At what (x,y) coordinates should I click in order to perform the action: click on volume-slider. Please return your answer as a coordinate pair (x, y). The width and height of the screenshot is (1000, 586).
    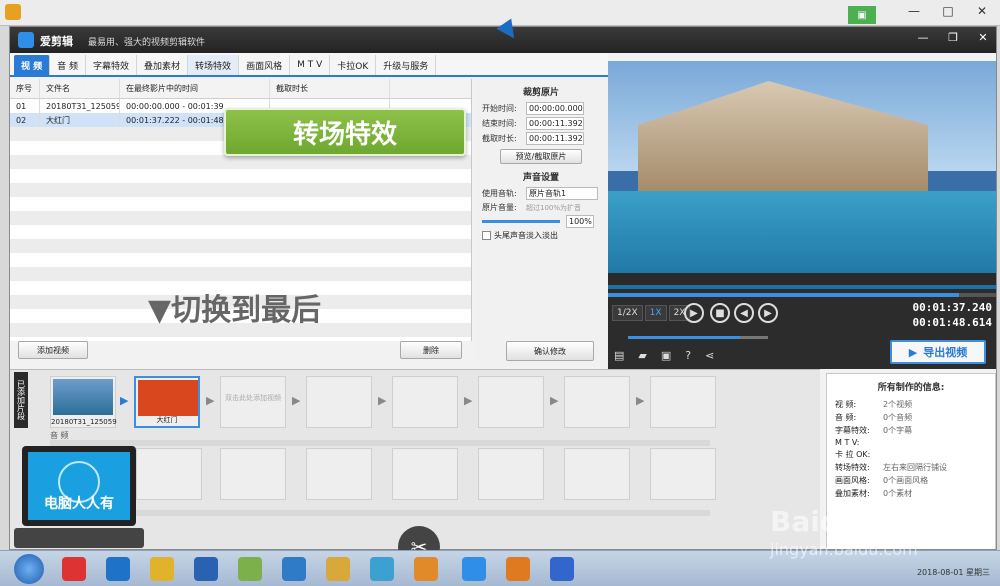
    Looking at the image, I should click on (521, 221).